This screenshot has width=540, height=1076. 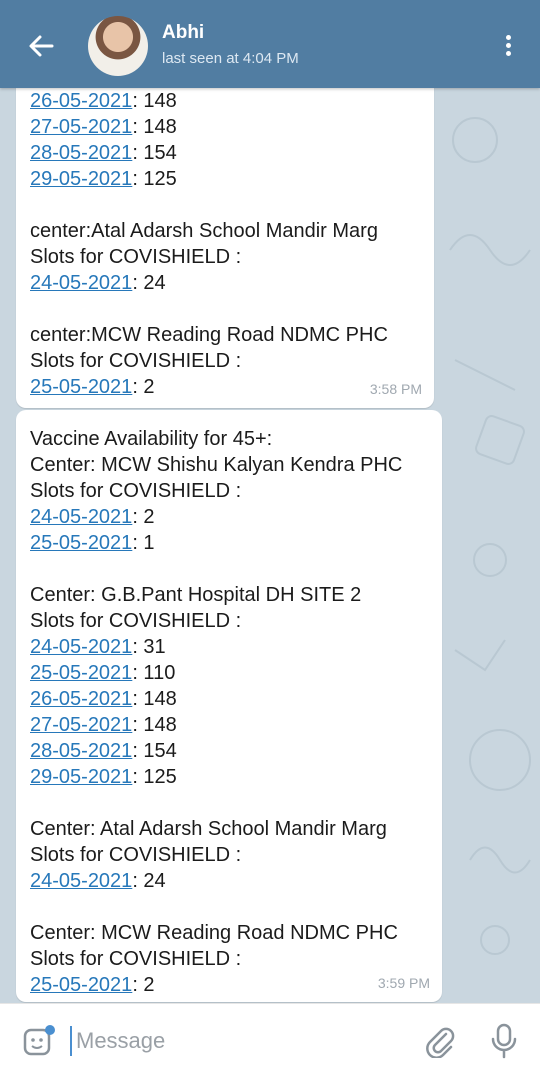 I want to click on slot-count: : 110, so click(x=154, y=673).